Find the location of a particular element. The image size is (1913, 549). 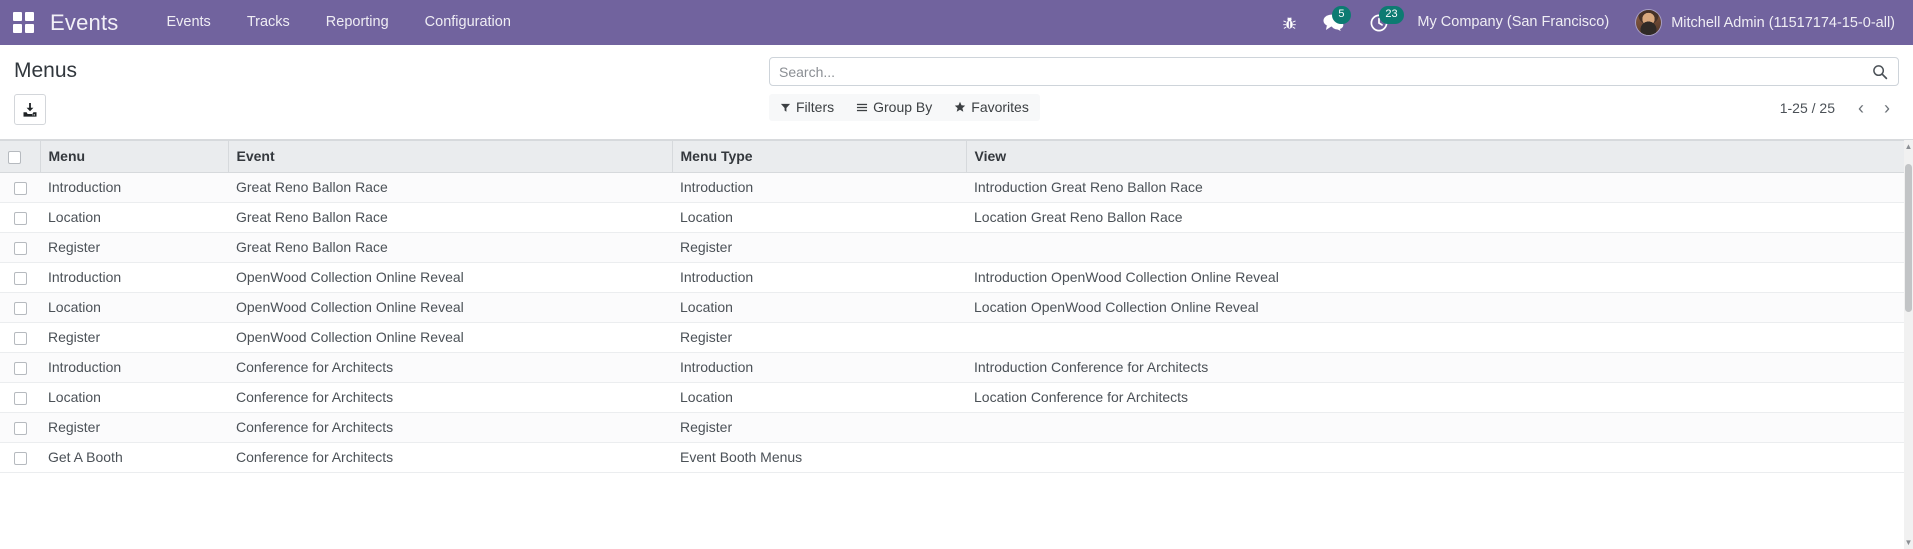

table-header: Menu Event Menu Type View is located at coordinates (952, 156).